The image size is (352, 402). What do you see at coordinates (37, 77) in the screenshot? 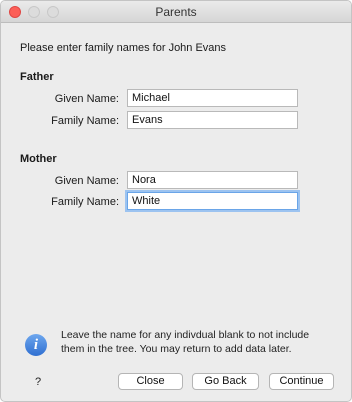
I see `father-heading: Father` at bounding box center [37, 77].